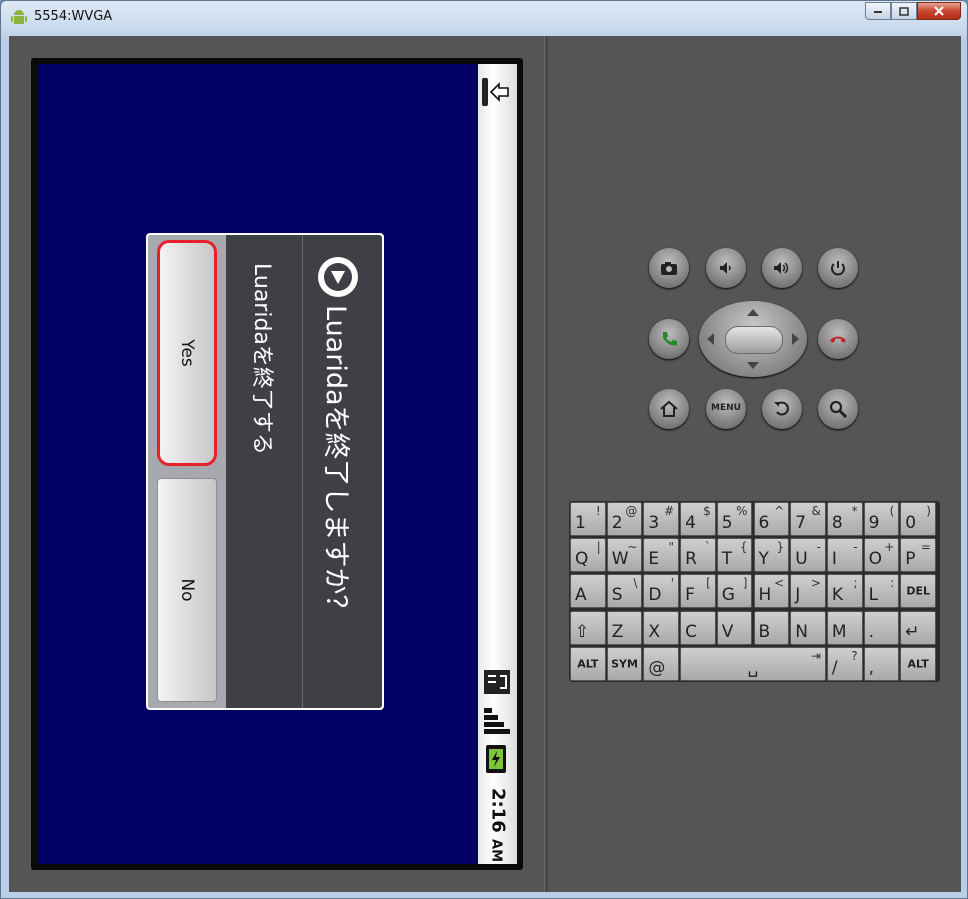 The width and height of the screenshot is (968, 899). I want to click on key-alt-label: !, so click(598, 511).